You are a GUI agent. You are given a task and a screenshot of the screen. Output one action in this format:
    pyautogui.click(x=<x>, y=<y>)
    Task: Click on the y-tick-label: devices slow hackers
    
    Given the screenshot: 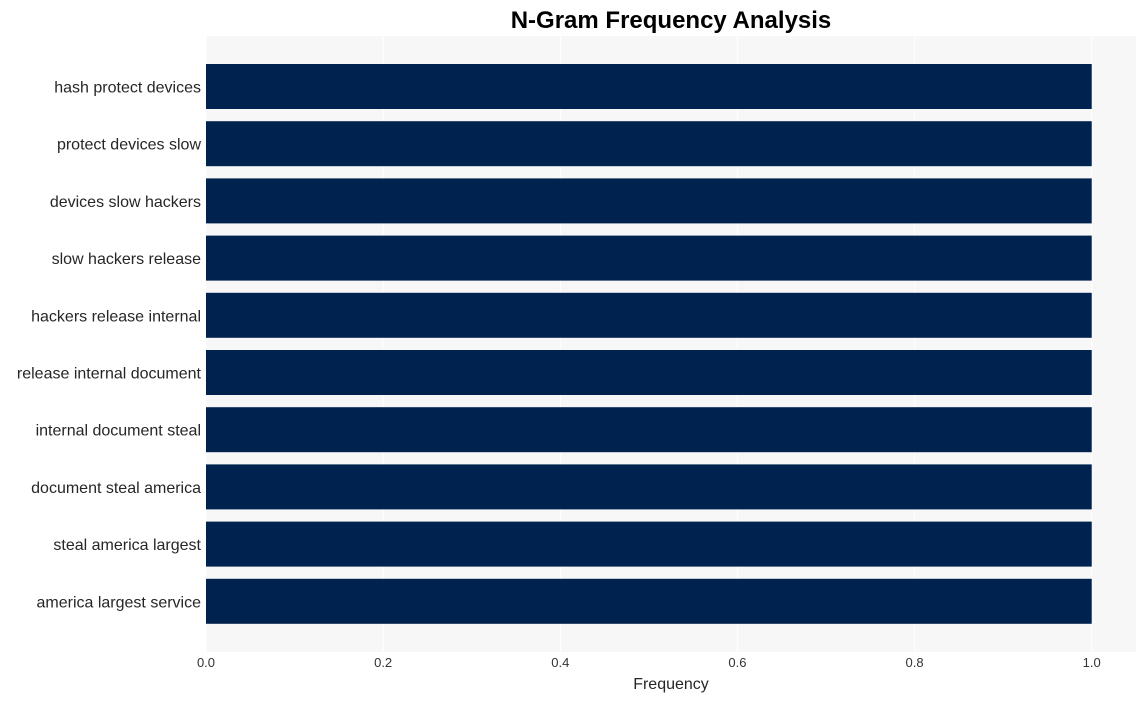 What is the action you would take?
    pyautogui.click(x=125, y=202)
    